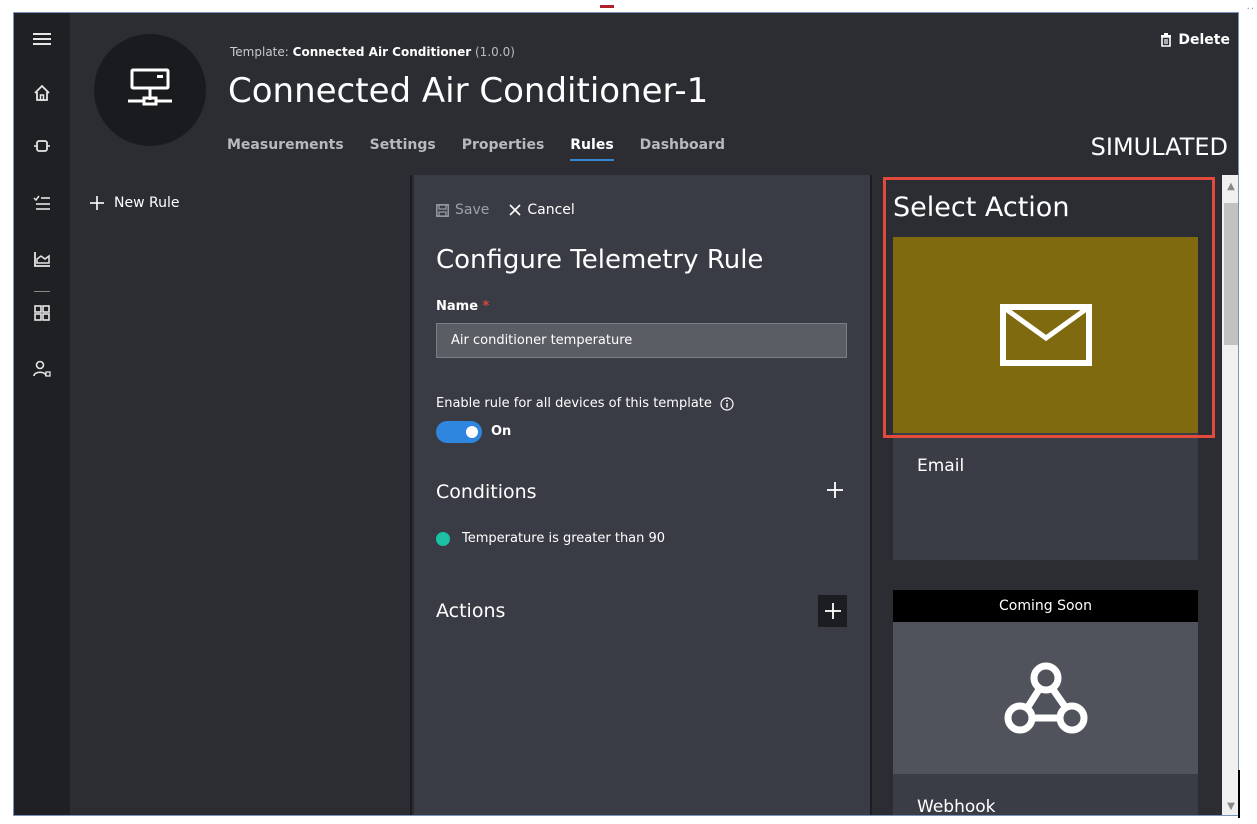 This screenshot has width=1257, height=824. Describe the element at coordinates (457, 306) in the screenshot. I see `name-label-text: Name` at that location.